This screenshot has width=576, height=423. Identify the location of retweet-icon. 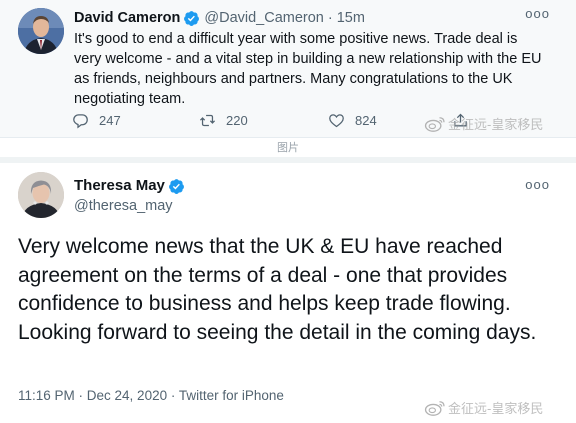
(207, 120).